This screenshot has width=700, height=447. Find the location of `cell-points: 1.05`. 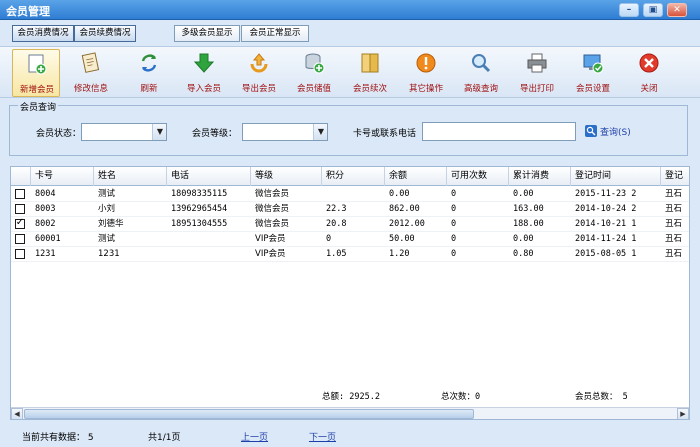

cell-points: 1.05 is located at coordinates (336, 254).